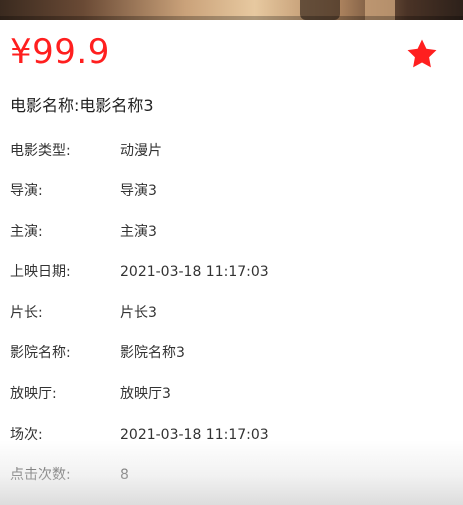 The height and width of the screenshot is (505, 463). Describe the element at coordinates (40, 272) in the screenshot. I see `detail-label: 上映日期:` at that location.